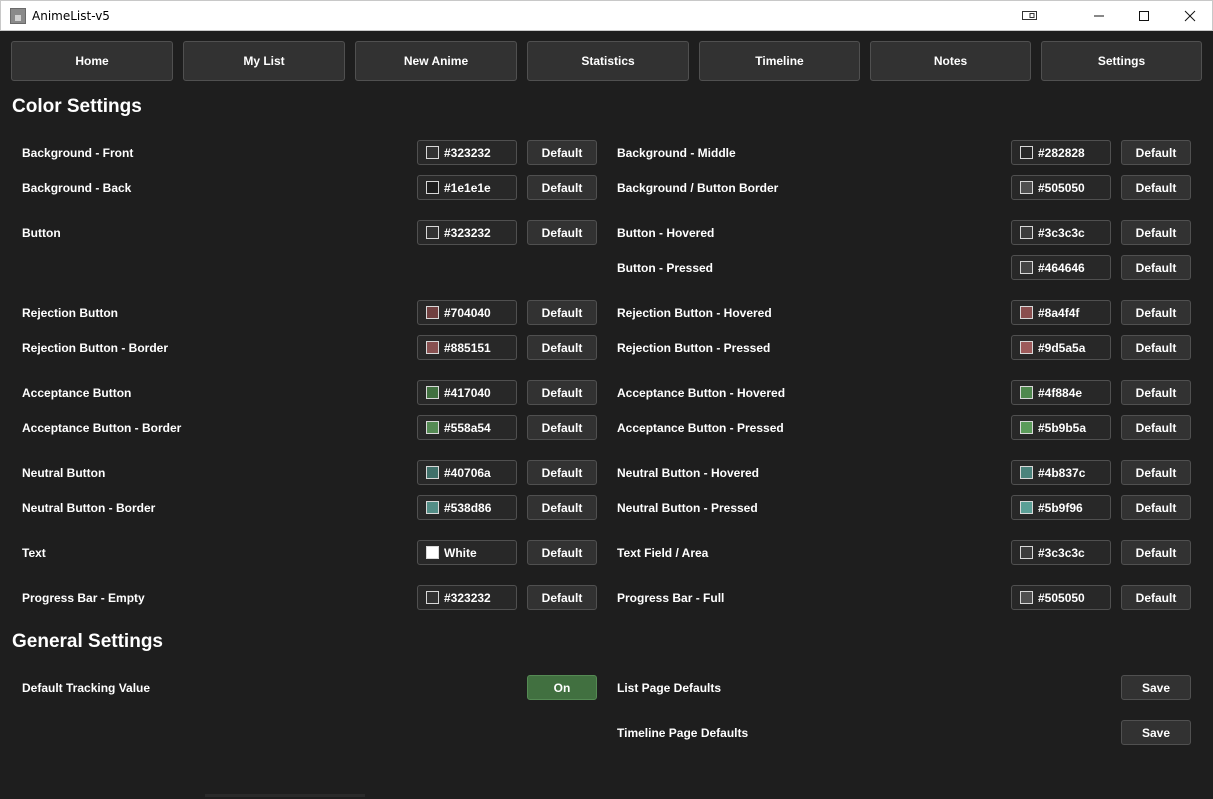  I want to click on rejection-button-value: #704040, so click(467, 312).